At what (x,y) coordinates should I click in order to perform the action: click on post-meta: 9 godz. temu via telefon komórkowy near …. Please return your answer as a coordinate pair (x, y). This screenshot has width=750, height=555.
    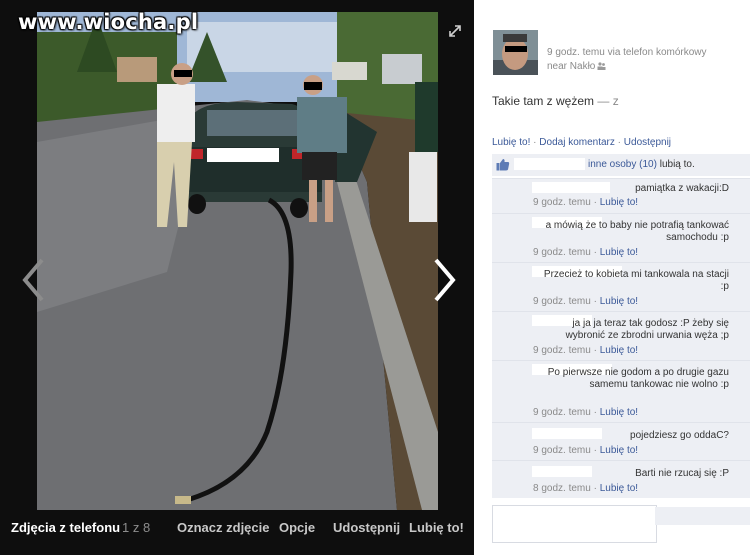
    Looking at the image, I should click on (627, 60).